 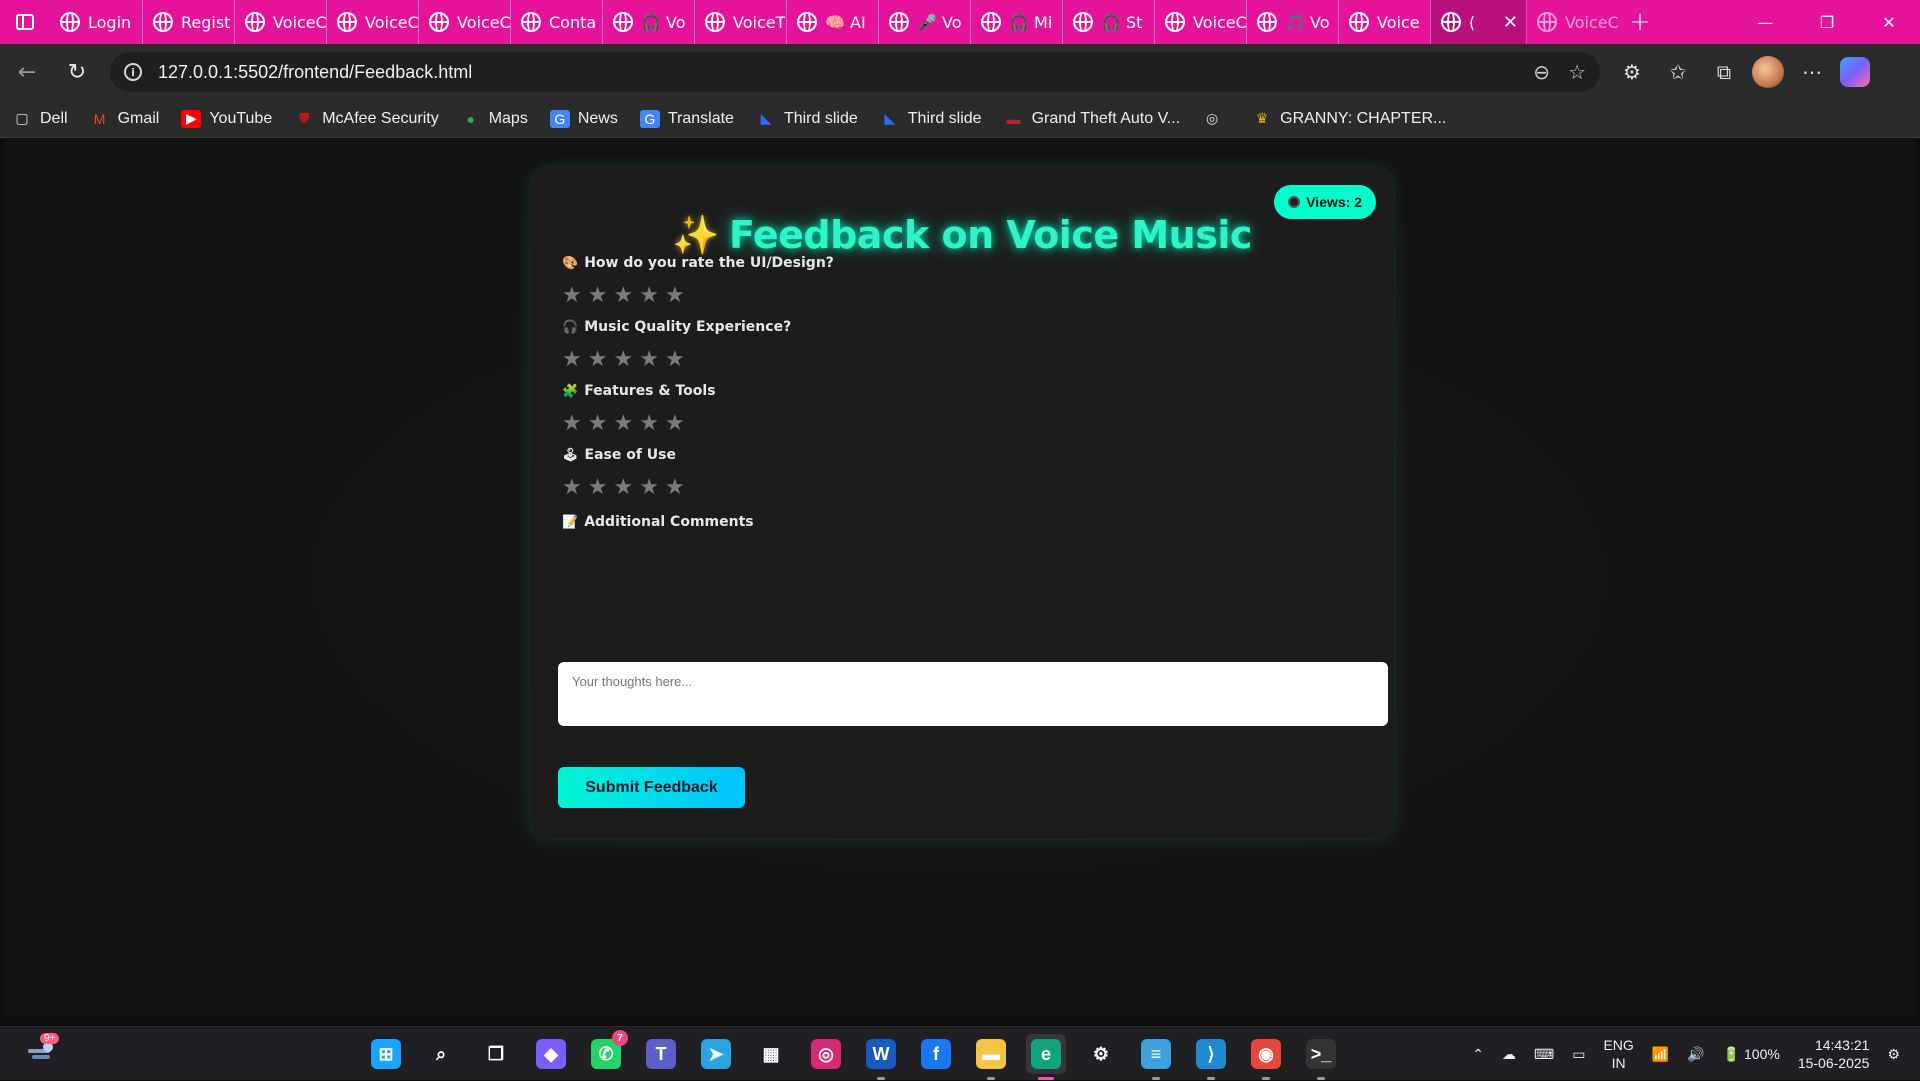 I want to click on taskbar-app-button: W, so click(x=881, y=1057).